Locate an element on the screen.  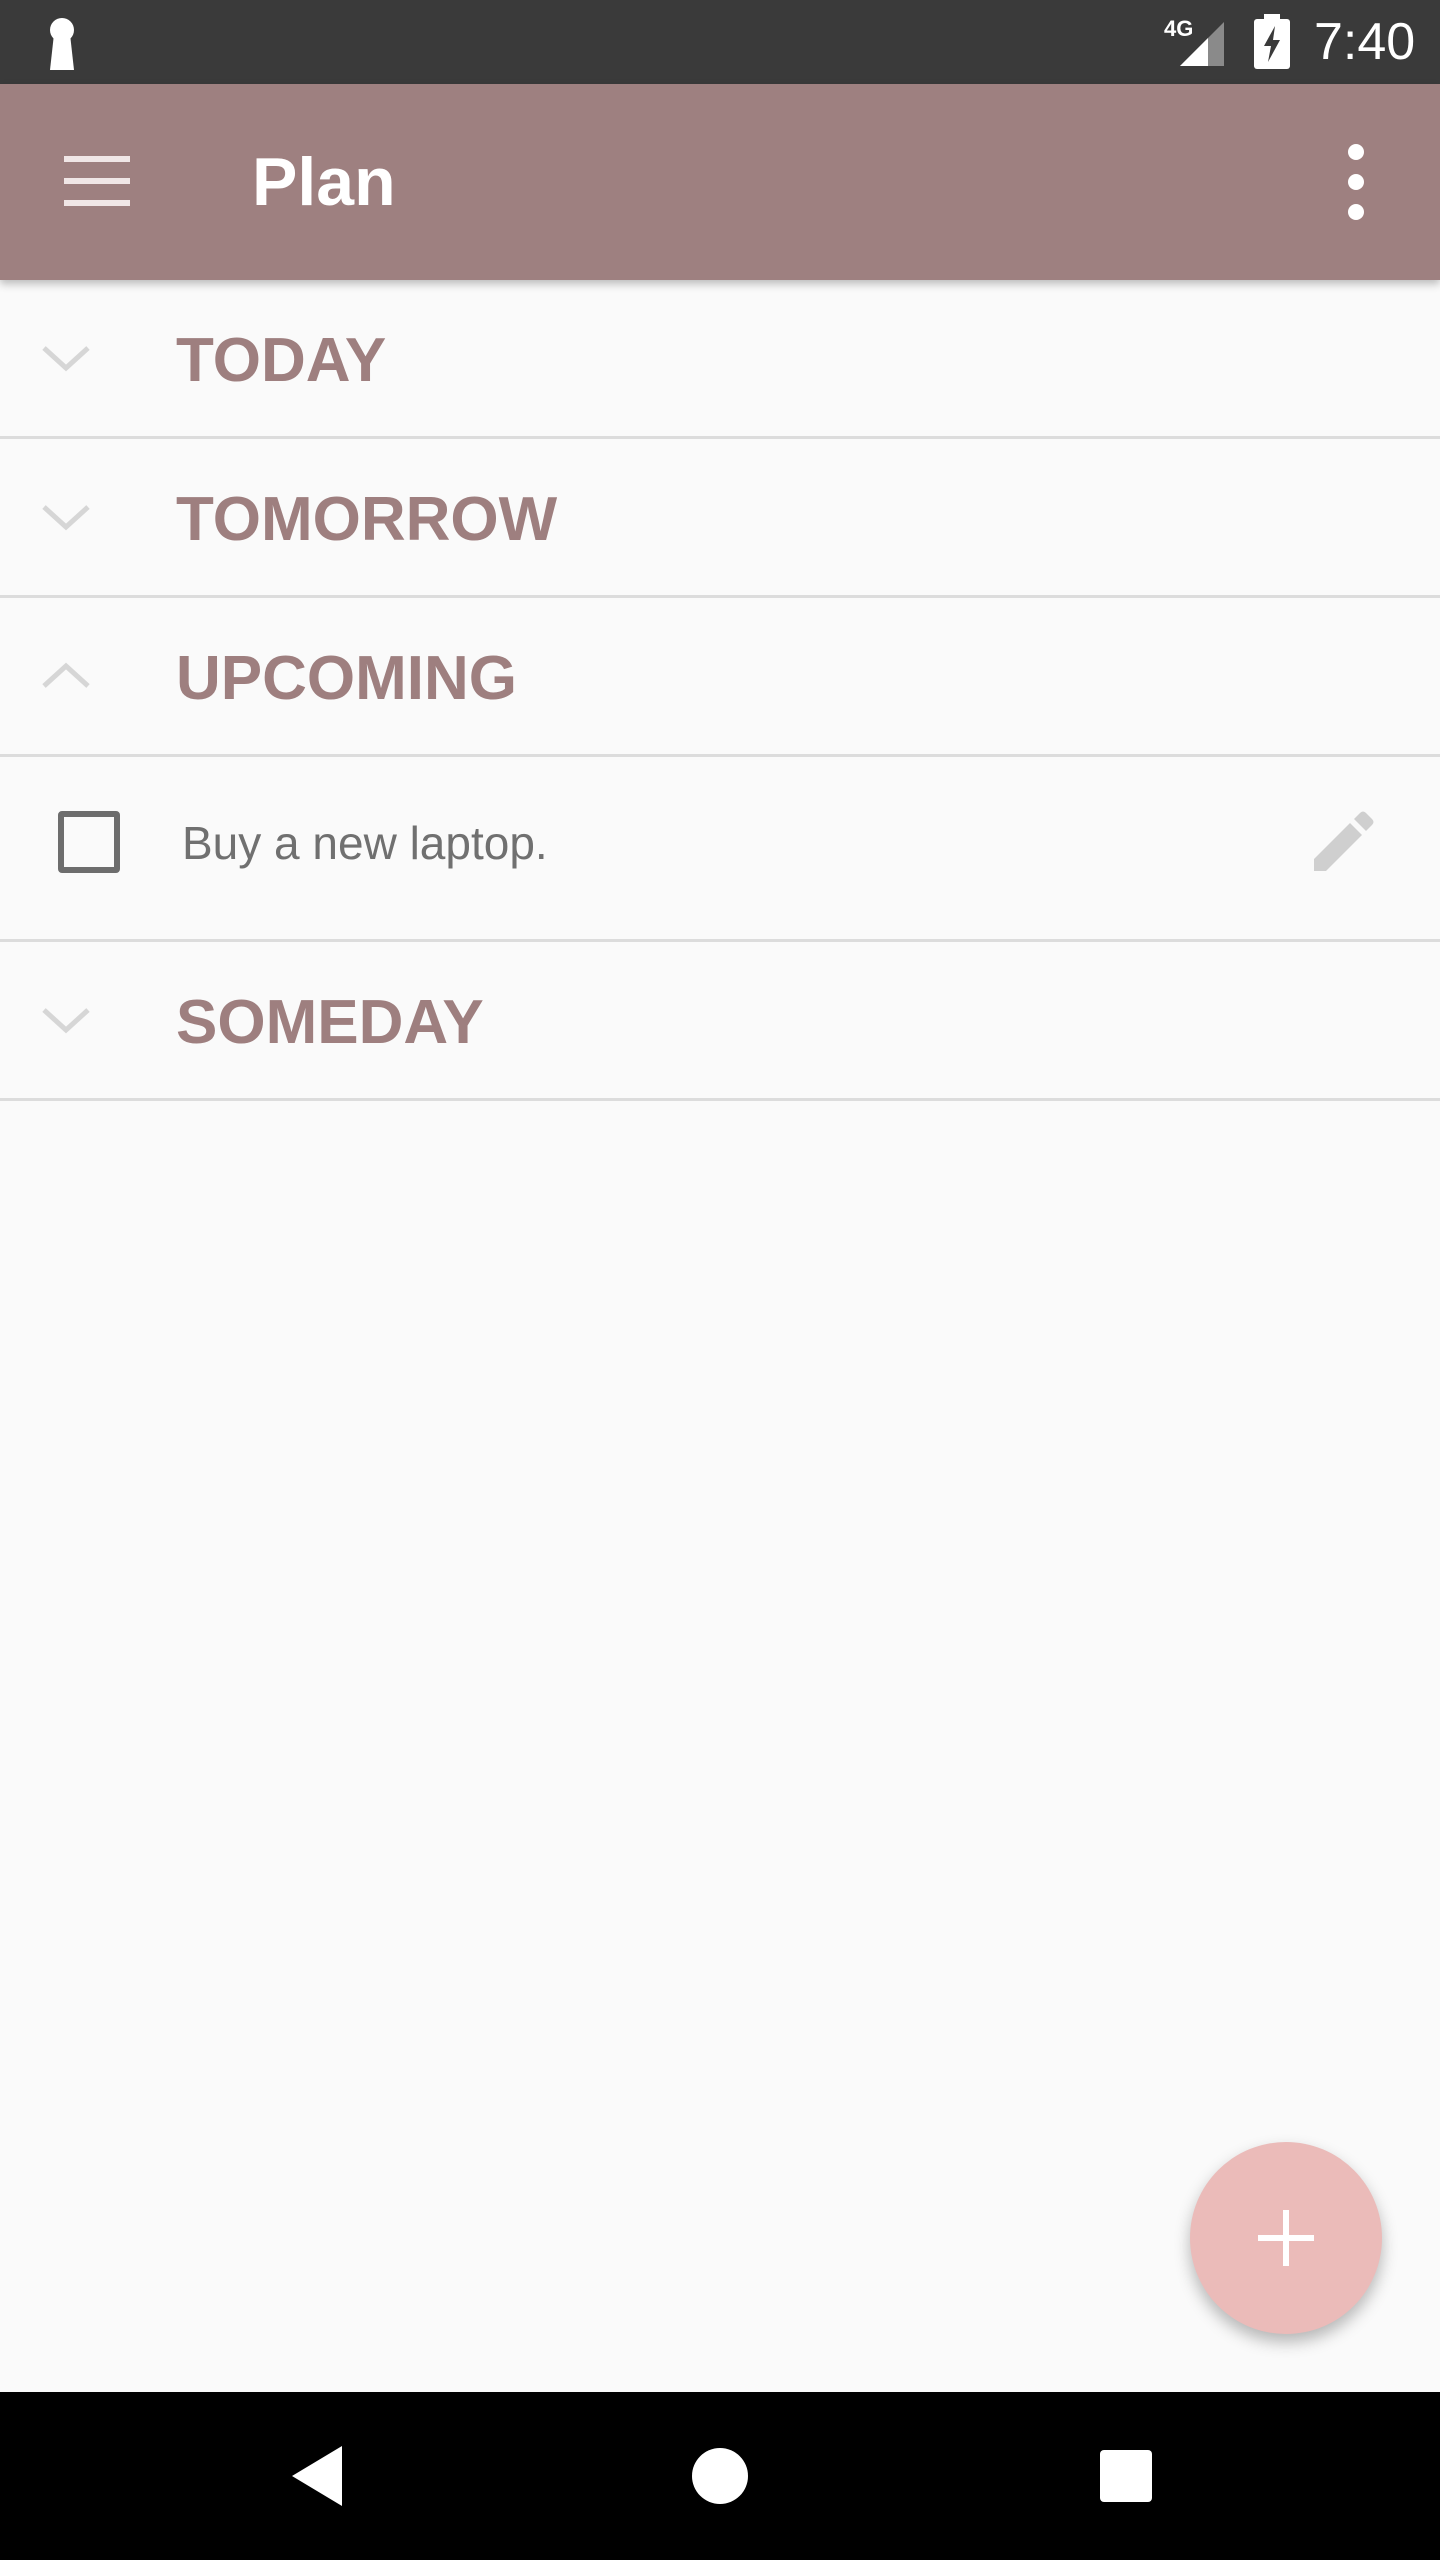
more-vert-icon is located at coordinates (1356, 182).